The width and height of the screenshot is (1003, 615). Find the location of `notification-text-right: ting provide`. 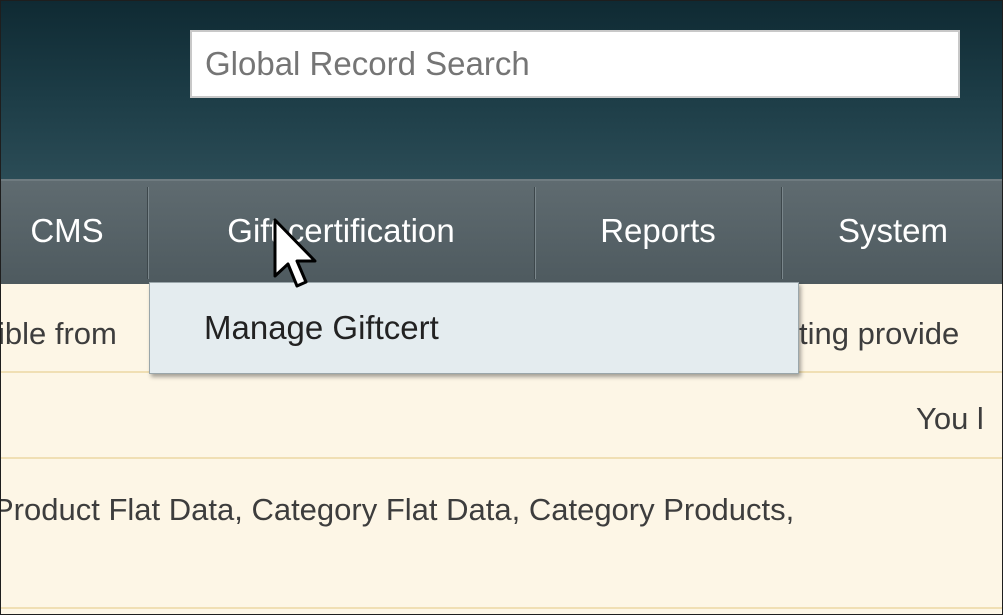

notification-text-right: ting provide is located at coordinates (879, 333).